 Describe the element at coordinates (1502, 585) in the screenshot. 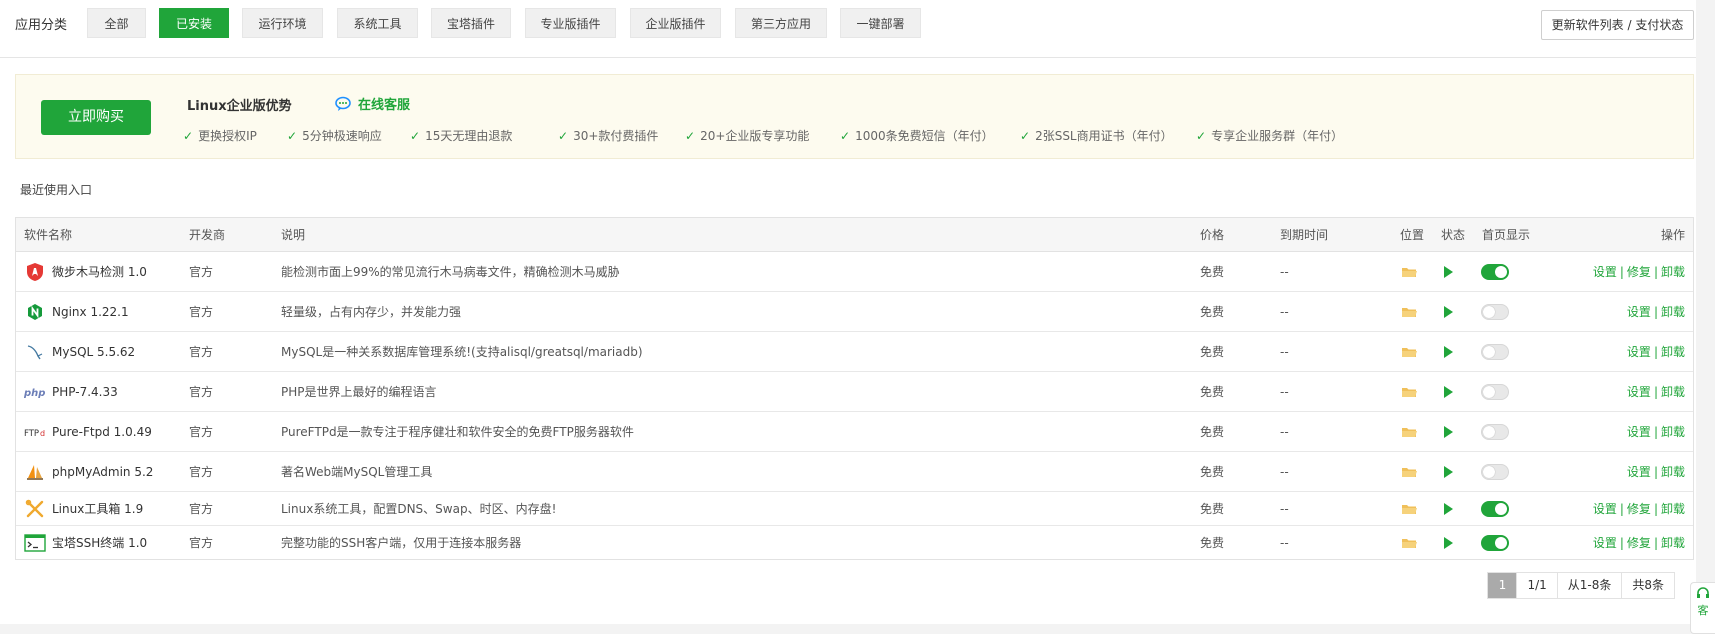

I see `page-current: 1` at that location.